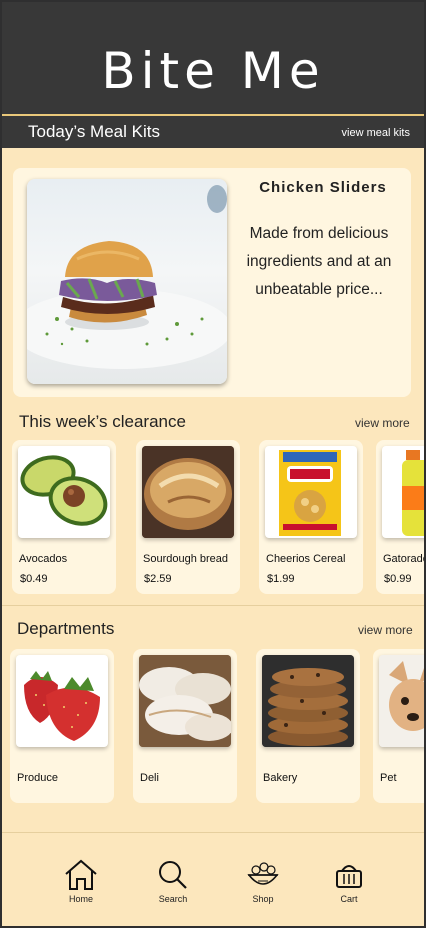  I want to click on departments-view-more-link: view more, so click(385, 630).